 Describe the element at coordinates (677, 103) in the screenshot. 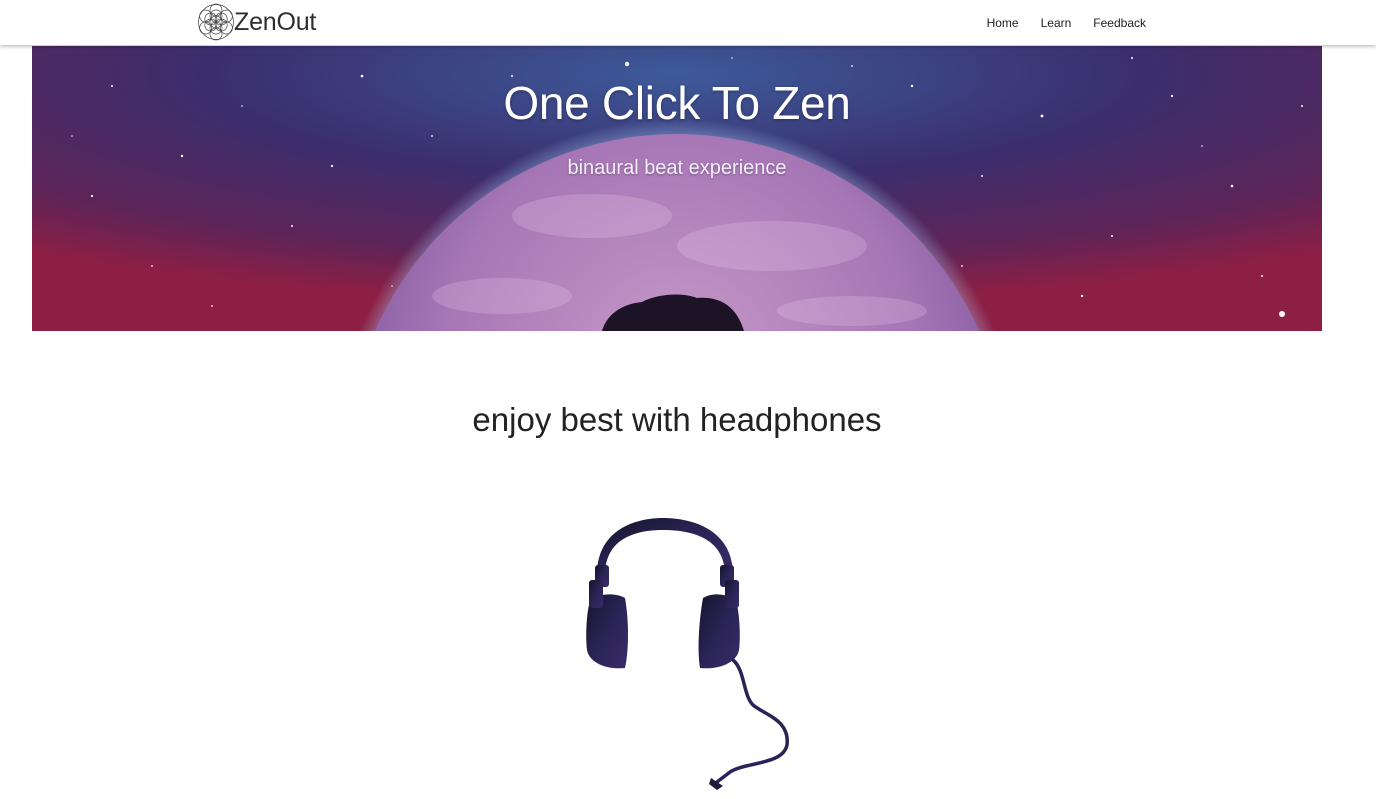

I see `hero-title: One Click To Zen` at that location.